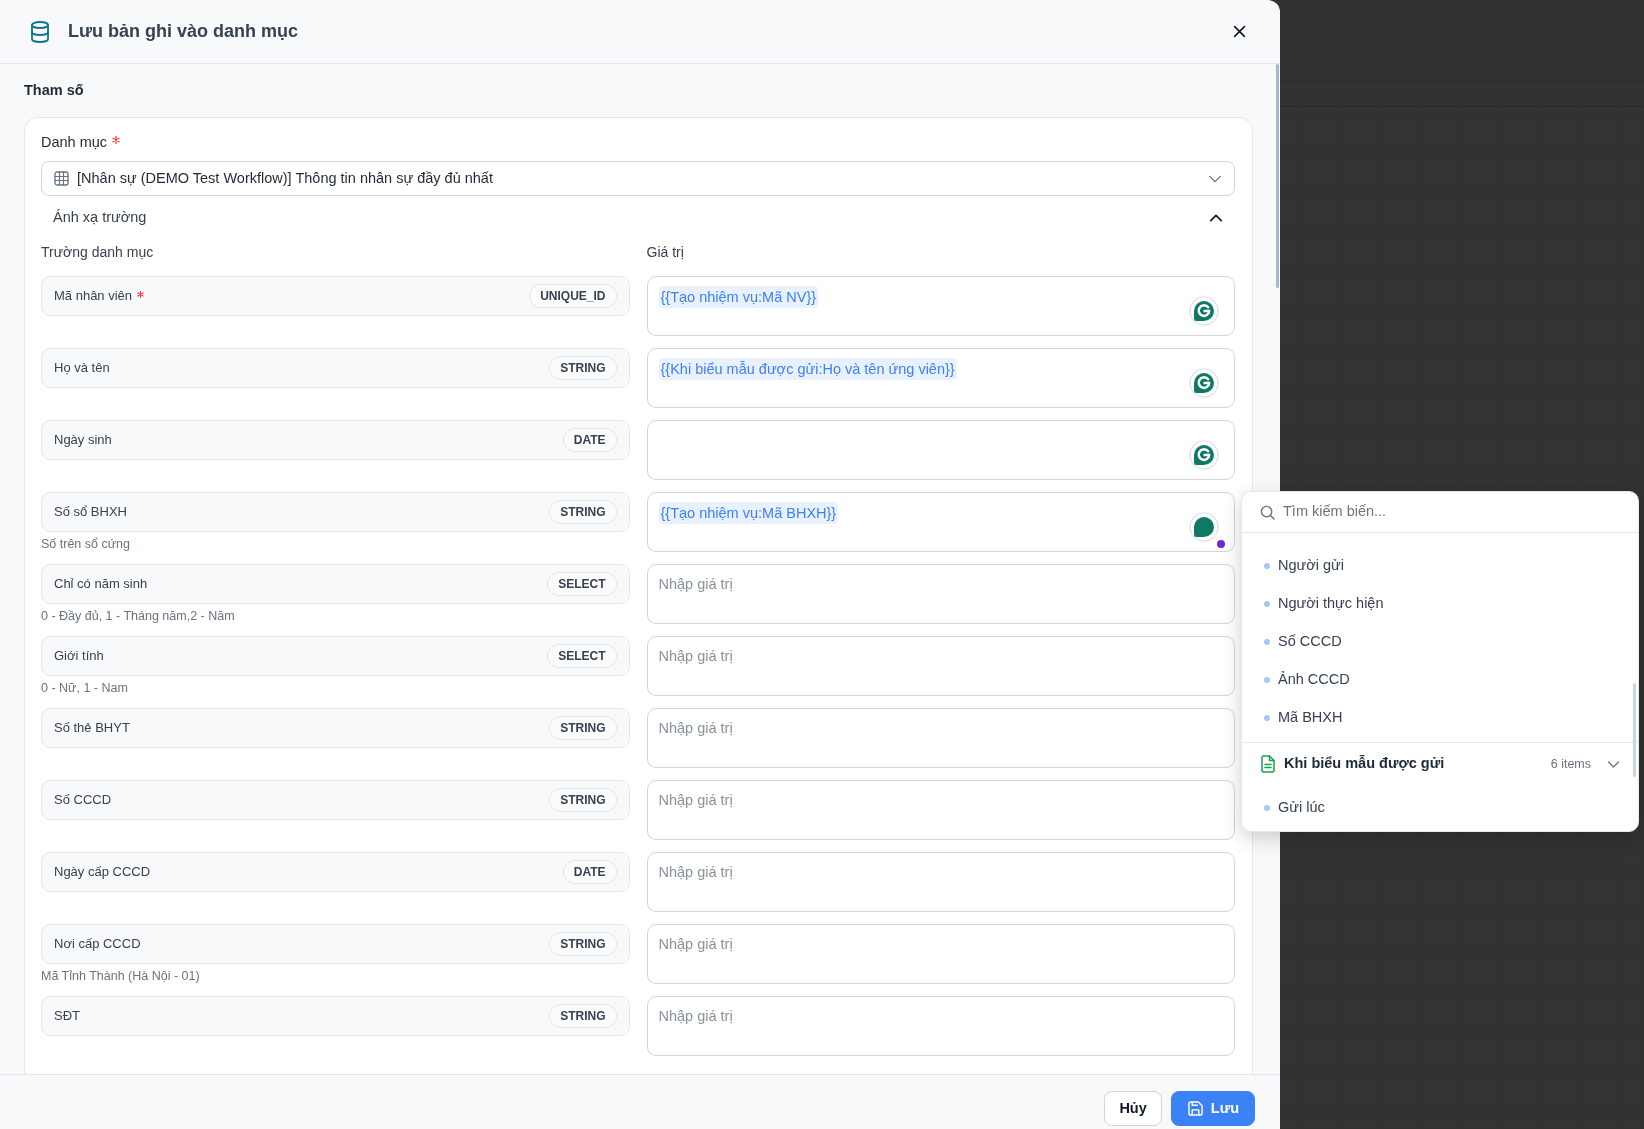 This screenshot has height=1129, width=1644. What do you see at coordinates (748, 513) in the screenshot?
I see `variable-chip: {{Tạo nhiệm vụ:Mã BHXH}}` at bounding box center [748, 513].